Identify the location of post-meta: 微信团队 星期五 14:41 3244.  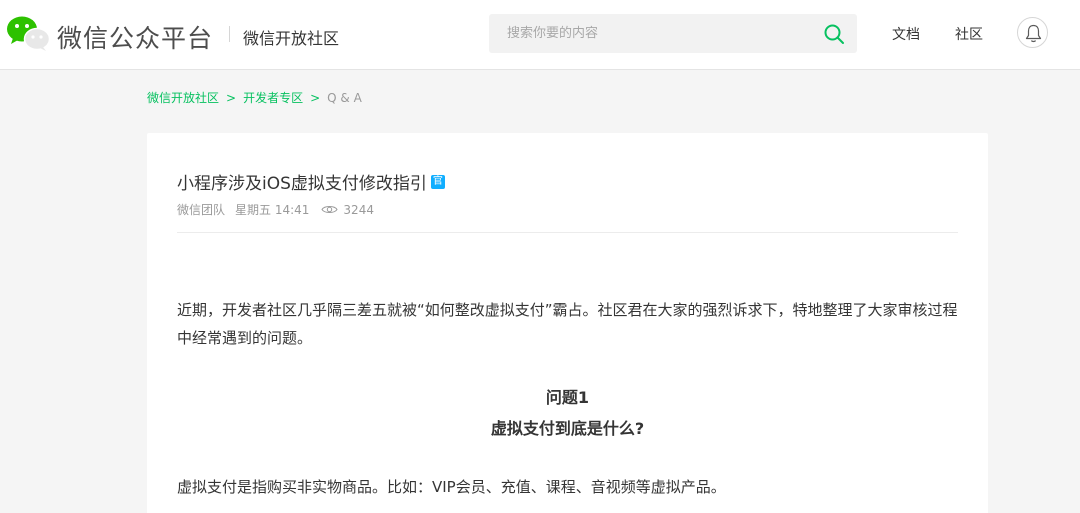
(275, 209).